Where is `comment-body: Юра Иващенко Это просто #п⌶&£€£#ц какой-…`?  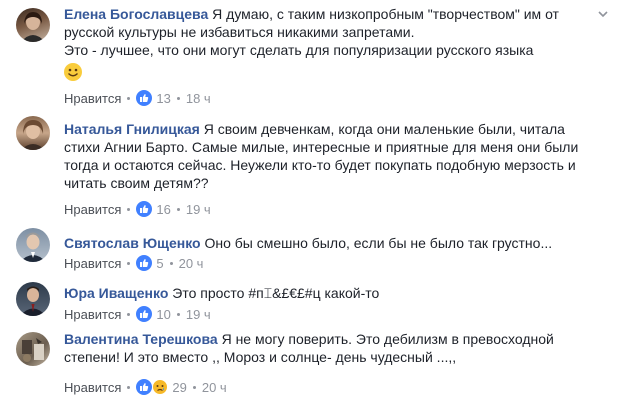 comment-body: Юра Иващенко Это просто #п⌶&£€£#ц какой-… is located at coordinates (334, 293).